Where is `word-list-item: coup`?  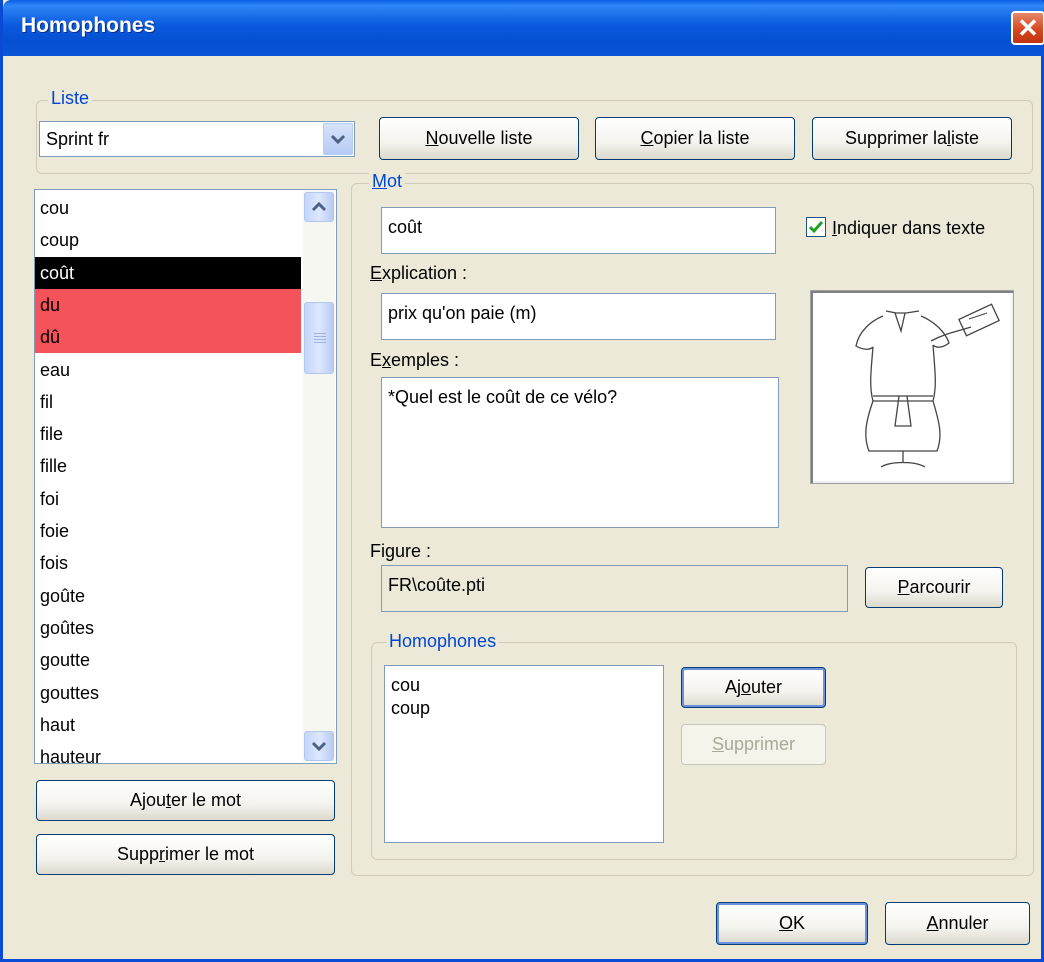
word-list-item: coup is located at coordinates (168, 240).